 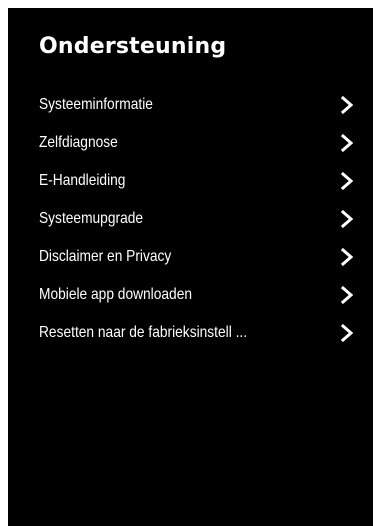 I want to click on menu-item-label: Systeeminformatie, so click(x=96, y=104).